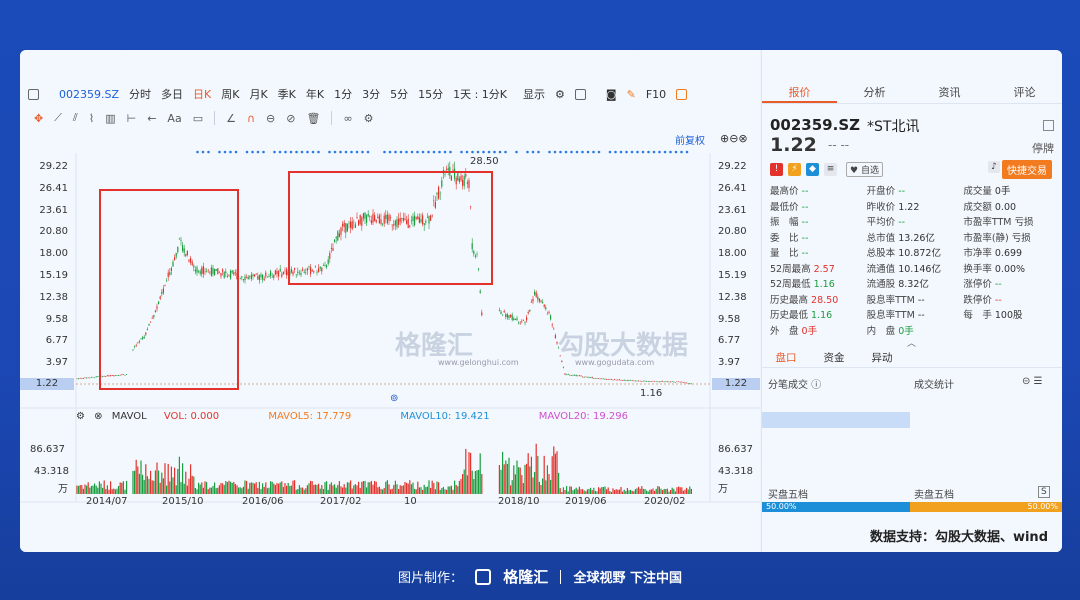 The image size is (1080, 600). Describe the element at coordinates (839, 145) in the screenshot. I see `price-change: -- --` at that location.